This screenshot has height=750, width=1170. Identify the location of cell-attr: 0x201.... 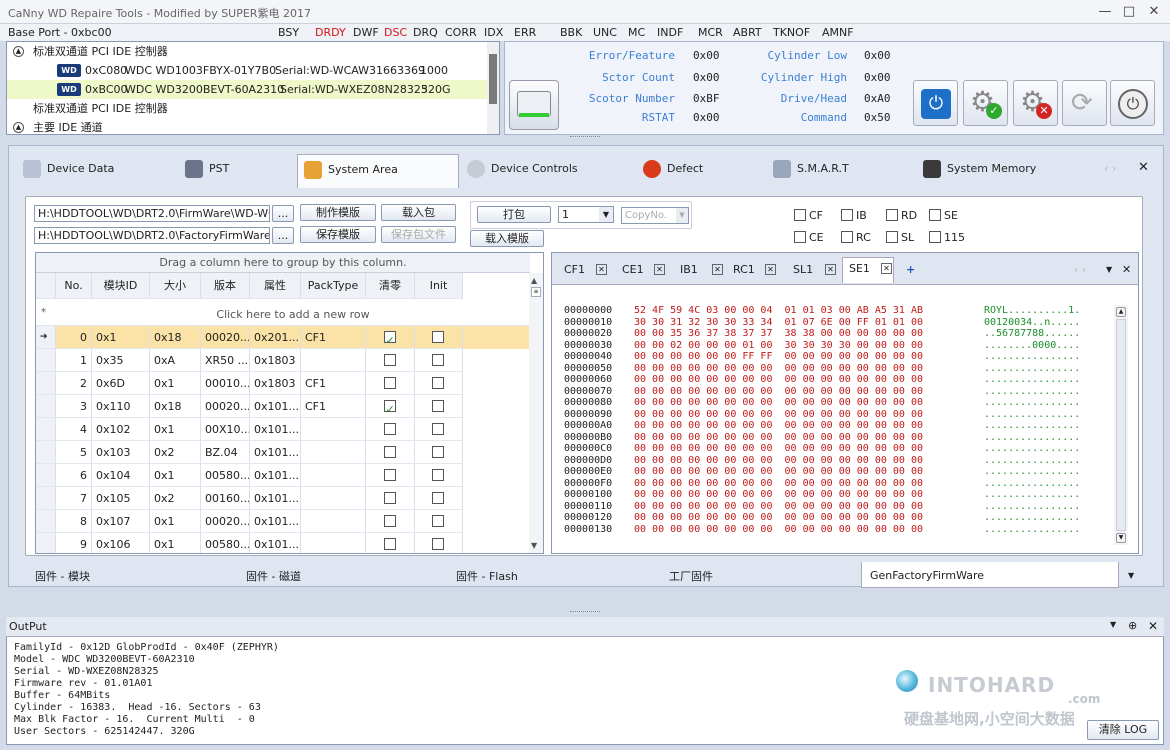
(275, 337).